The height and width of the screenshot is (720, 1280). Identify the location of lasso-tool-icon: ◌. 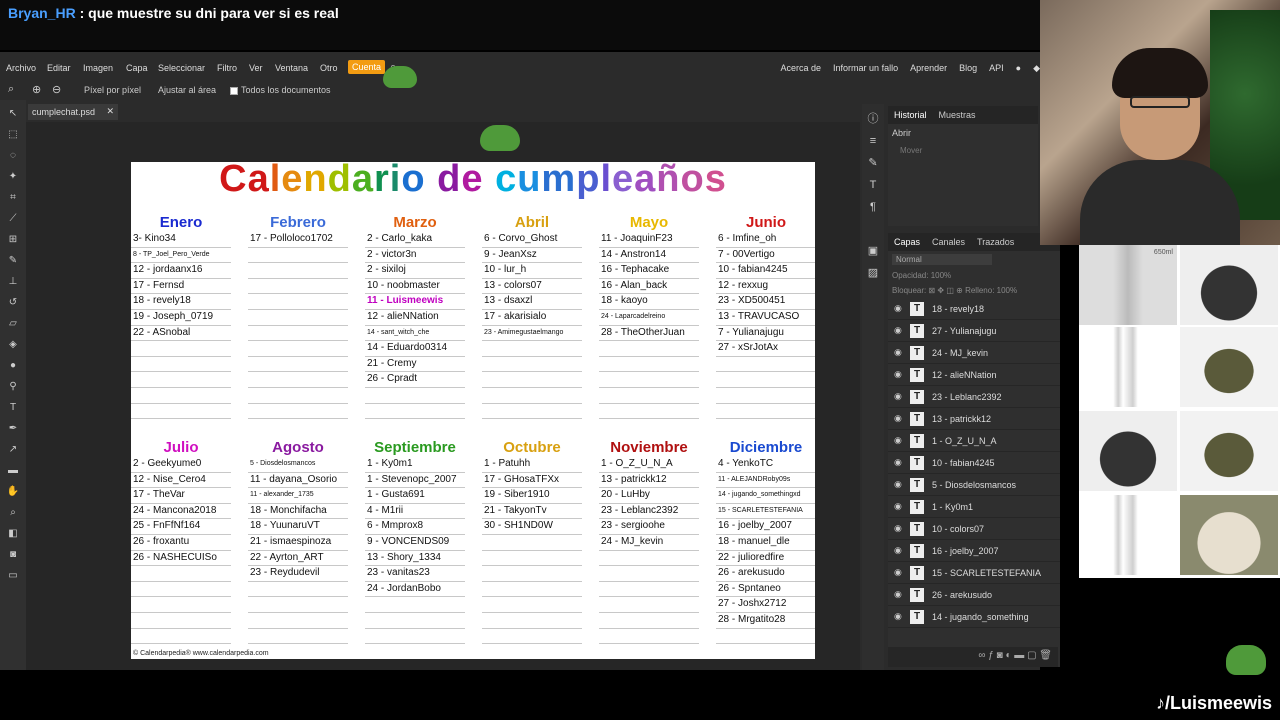
(13, 156).